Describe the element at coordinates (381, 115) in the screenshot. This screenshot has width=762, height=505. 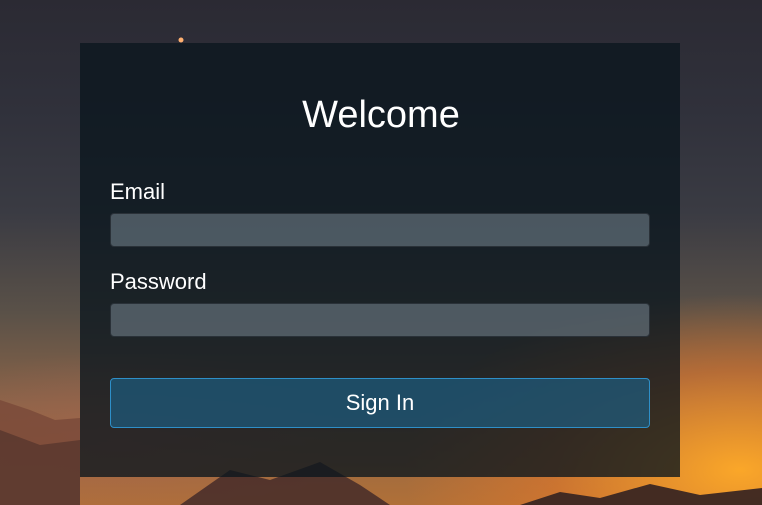
I see `page-title: Welcome` at that location.